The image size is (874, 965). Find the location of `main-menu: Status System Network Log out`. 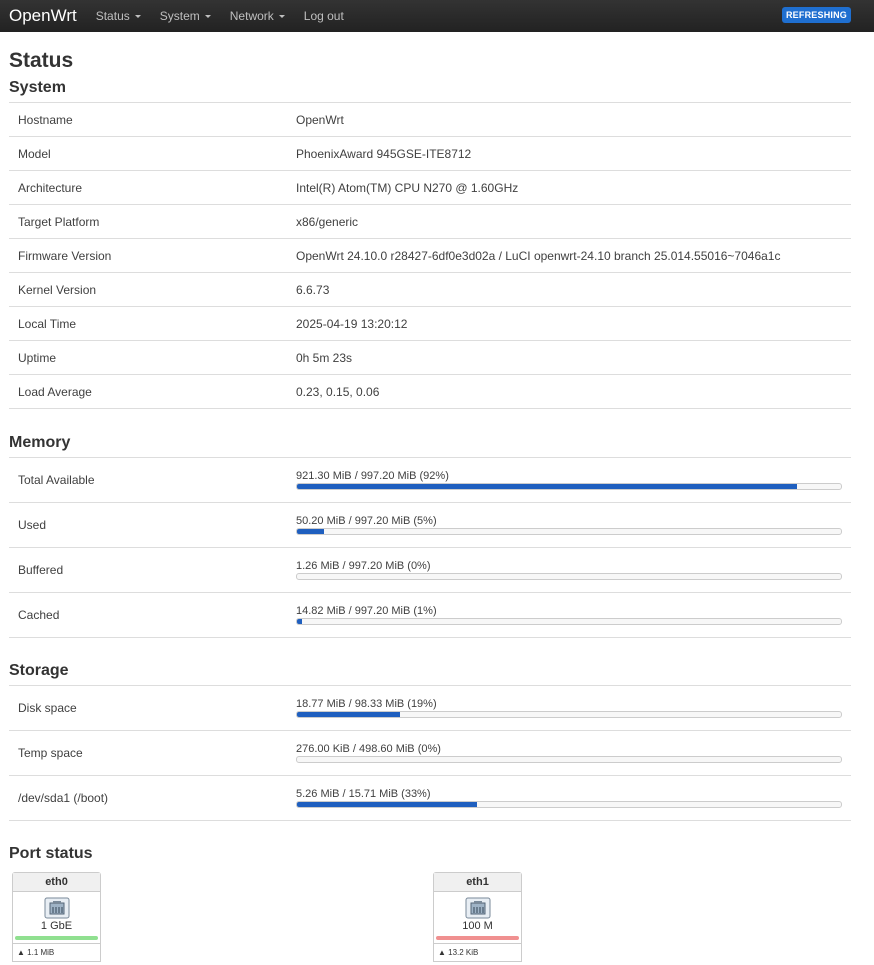

main-menu: Status System Network Log out is located at coordinates (229, 16).